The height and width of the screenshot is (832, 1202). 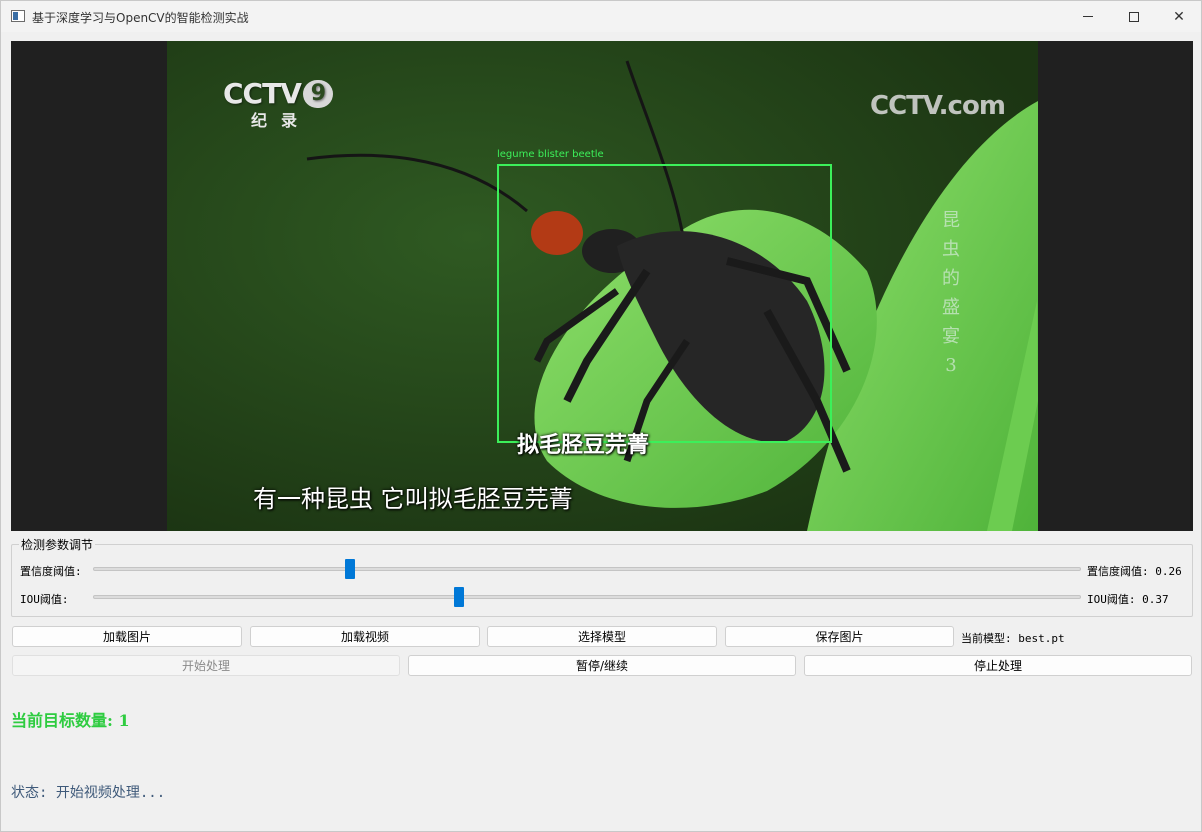 I want to click on current-model-label: 当前模型: best.pt, so click(x=1013, y=638).